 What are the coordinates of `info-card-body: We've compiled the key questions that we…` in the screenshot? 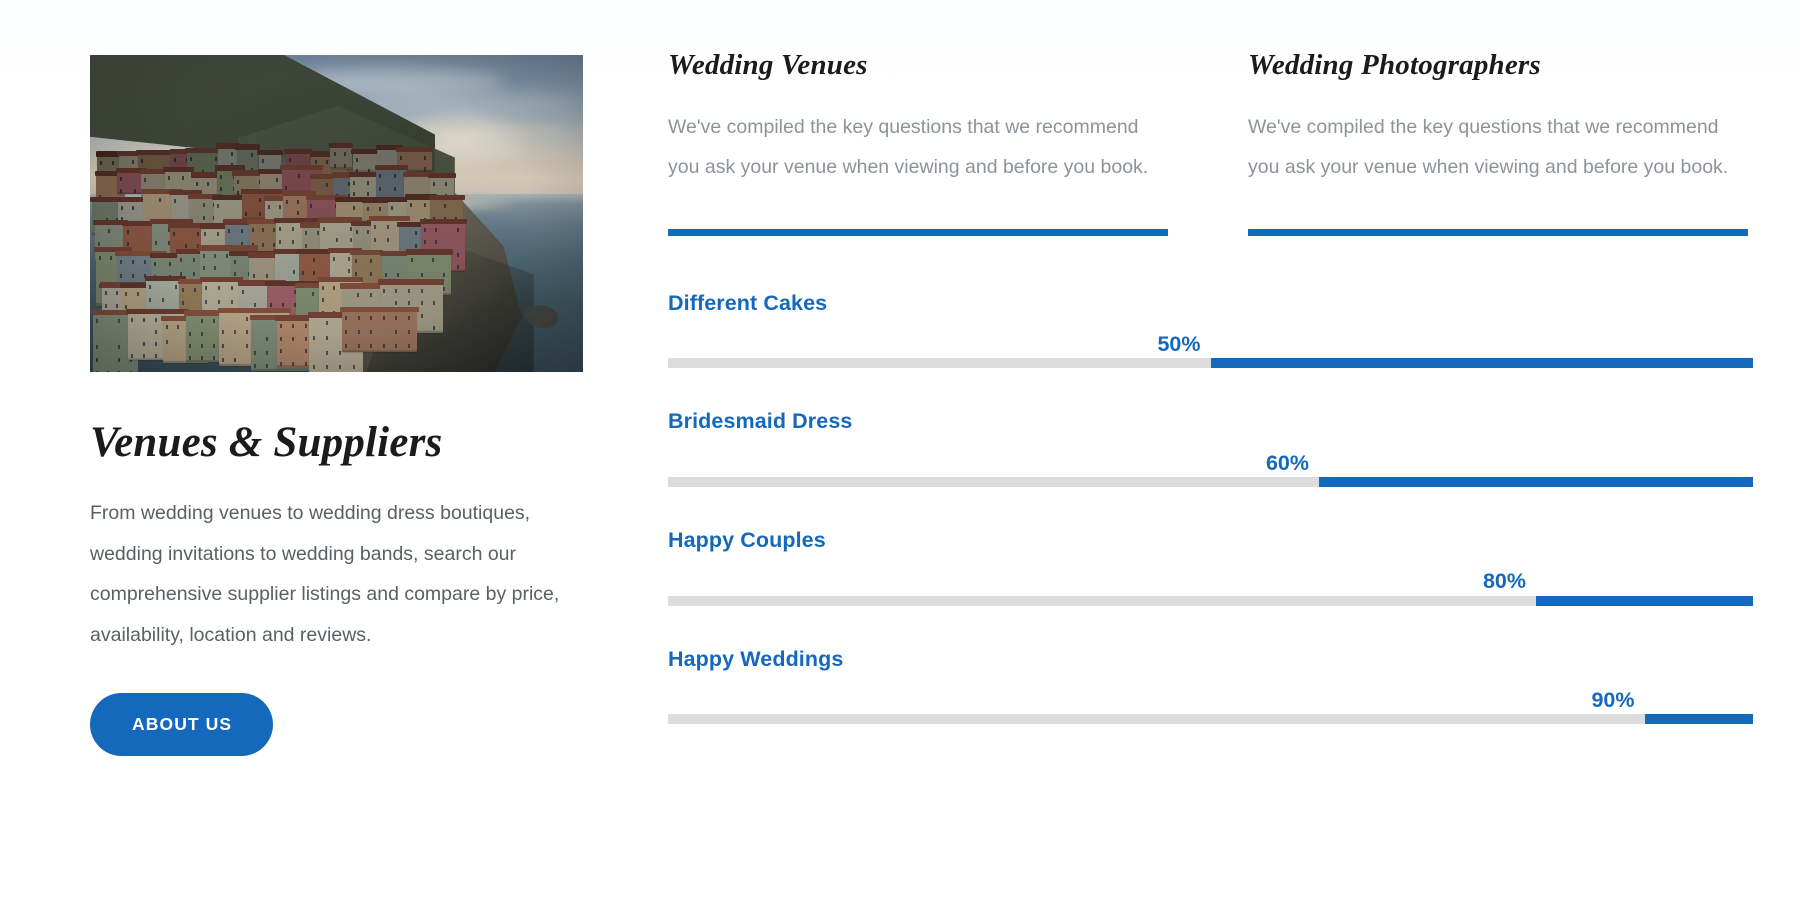 It's located at (1488, 146).